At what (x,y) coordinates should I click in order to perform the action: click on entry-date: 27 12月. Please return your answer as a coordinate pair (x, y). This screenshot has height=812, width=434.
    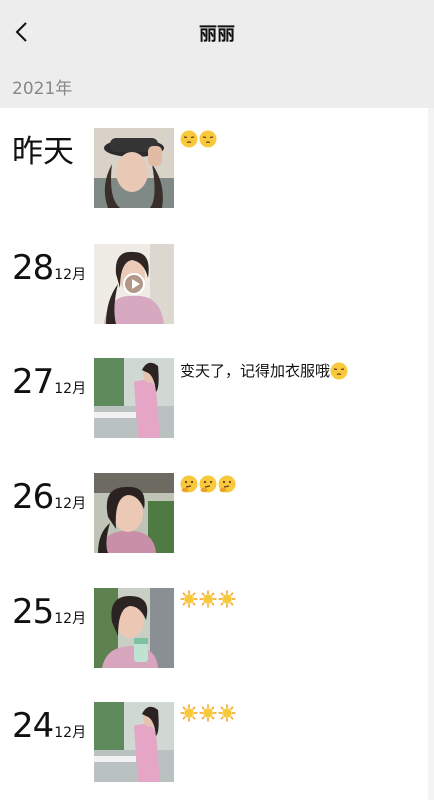
    Looking at the image, I should click on (49, 382).